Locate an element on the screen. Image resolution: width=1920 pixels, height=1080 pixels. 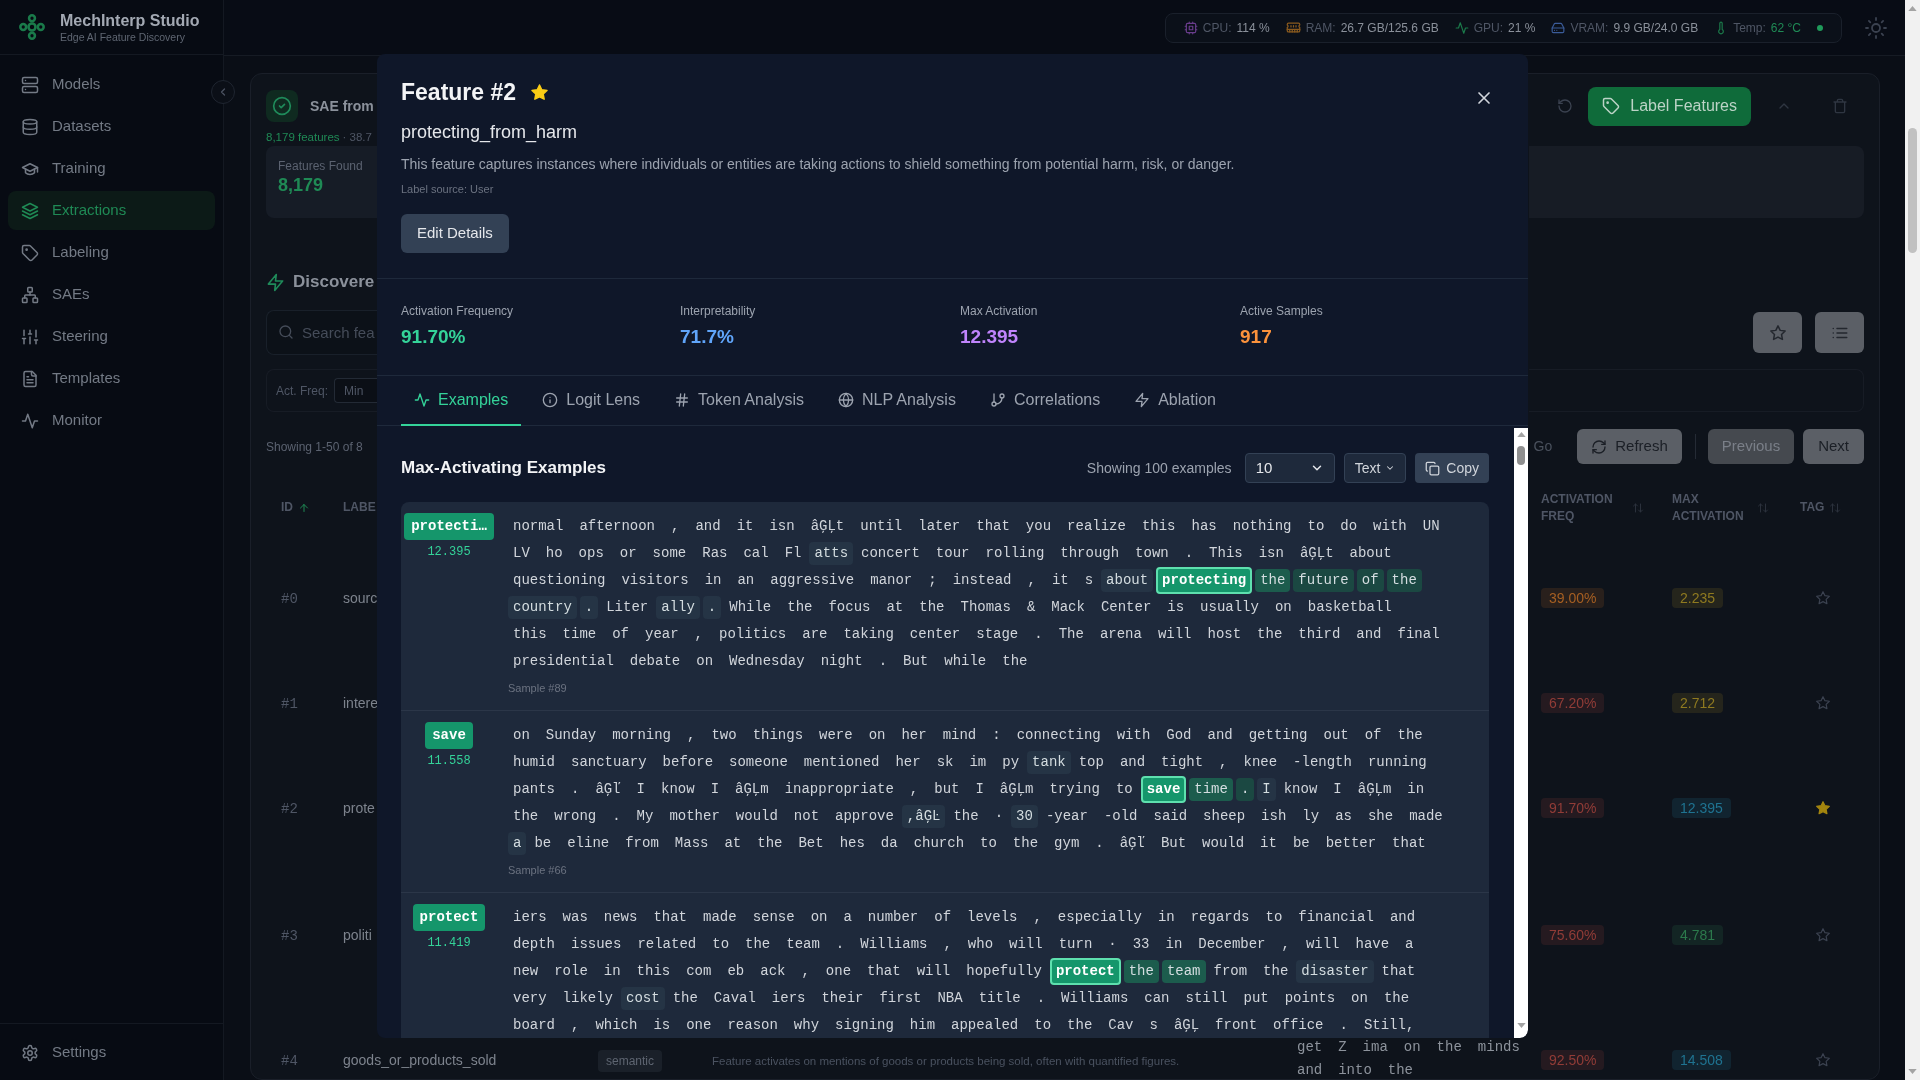
highlighted-token: the is located at coordinates (1404, 580).